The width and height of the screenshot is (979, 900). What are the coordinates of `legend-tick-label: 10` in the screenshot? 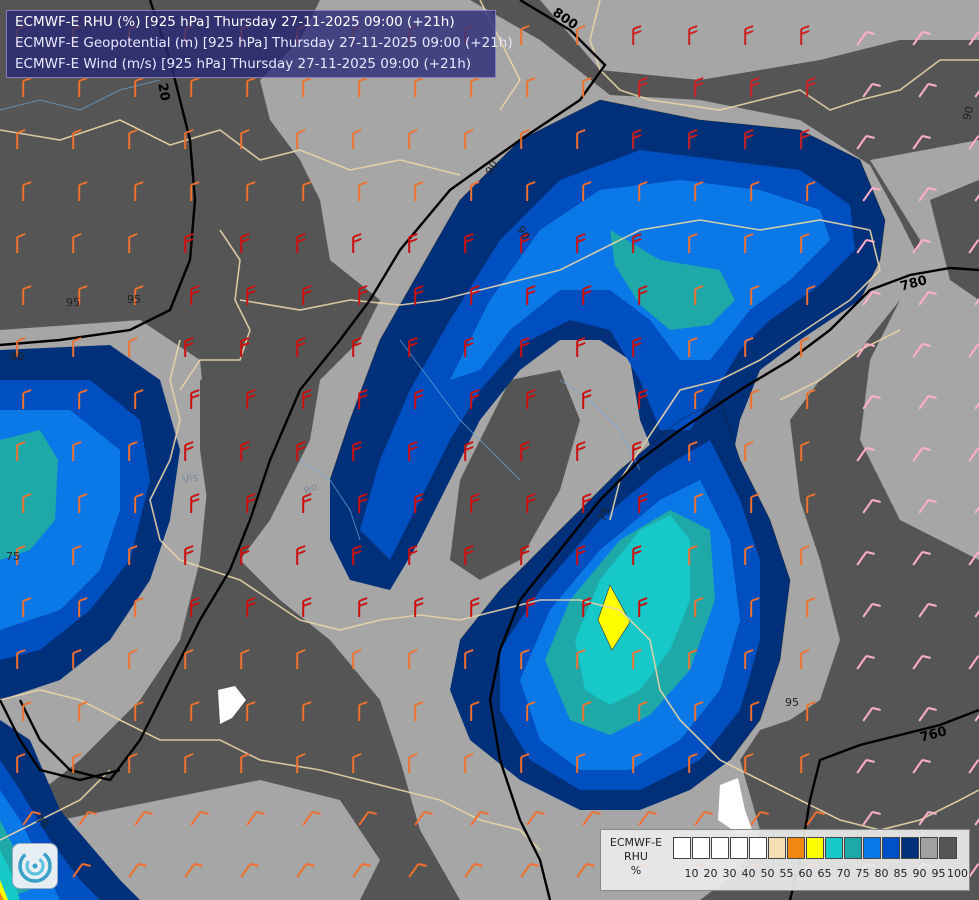 It's located at (691, 873).